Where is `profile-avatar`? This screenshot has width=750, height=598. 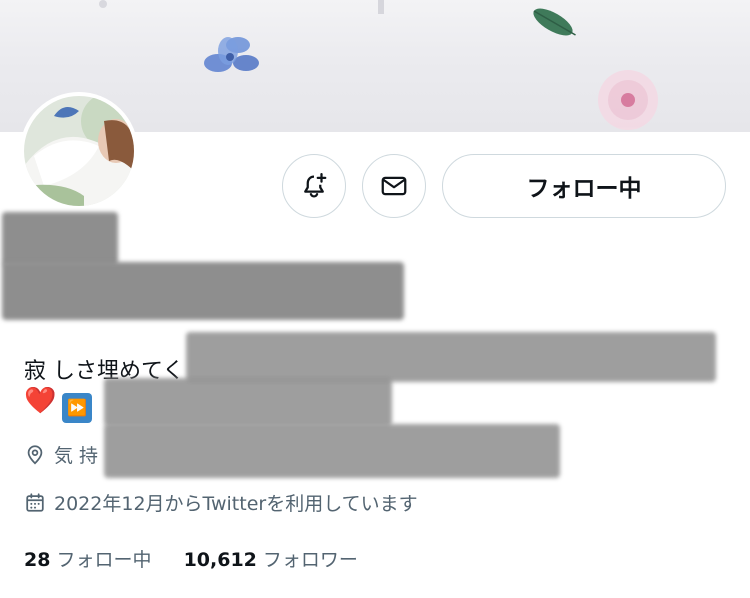
profile-avatar is located at coordinates (79, 151).